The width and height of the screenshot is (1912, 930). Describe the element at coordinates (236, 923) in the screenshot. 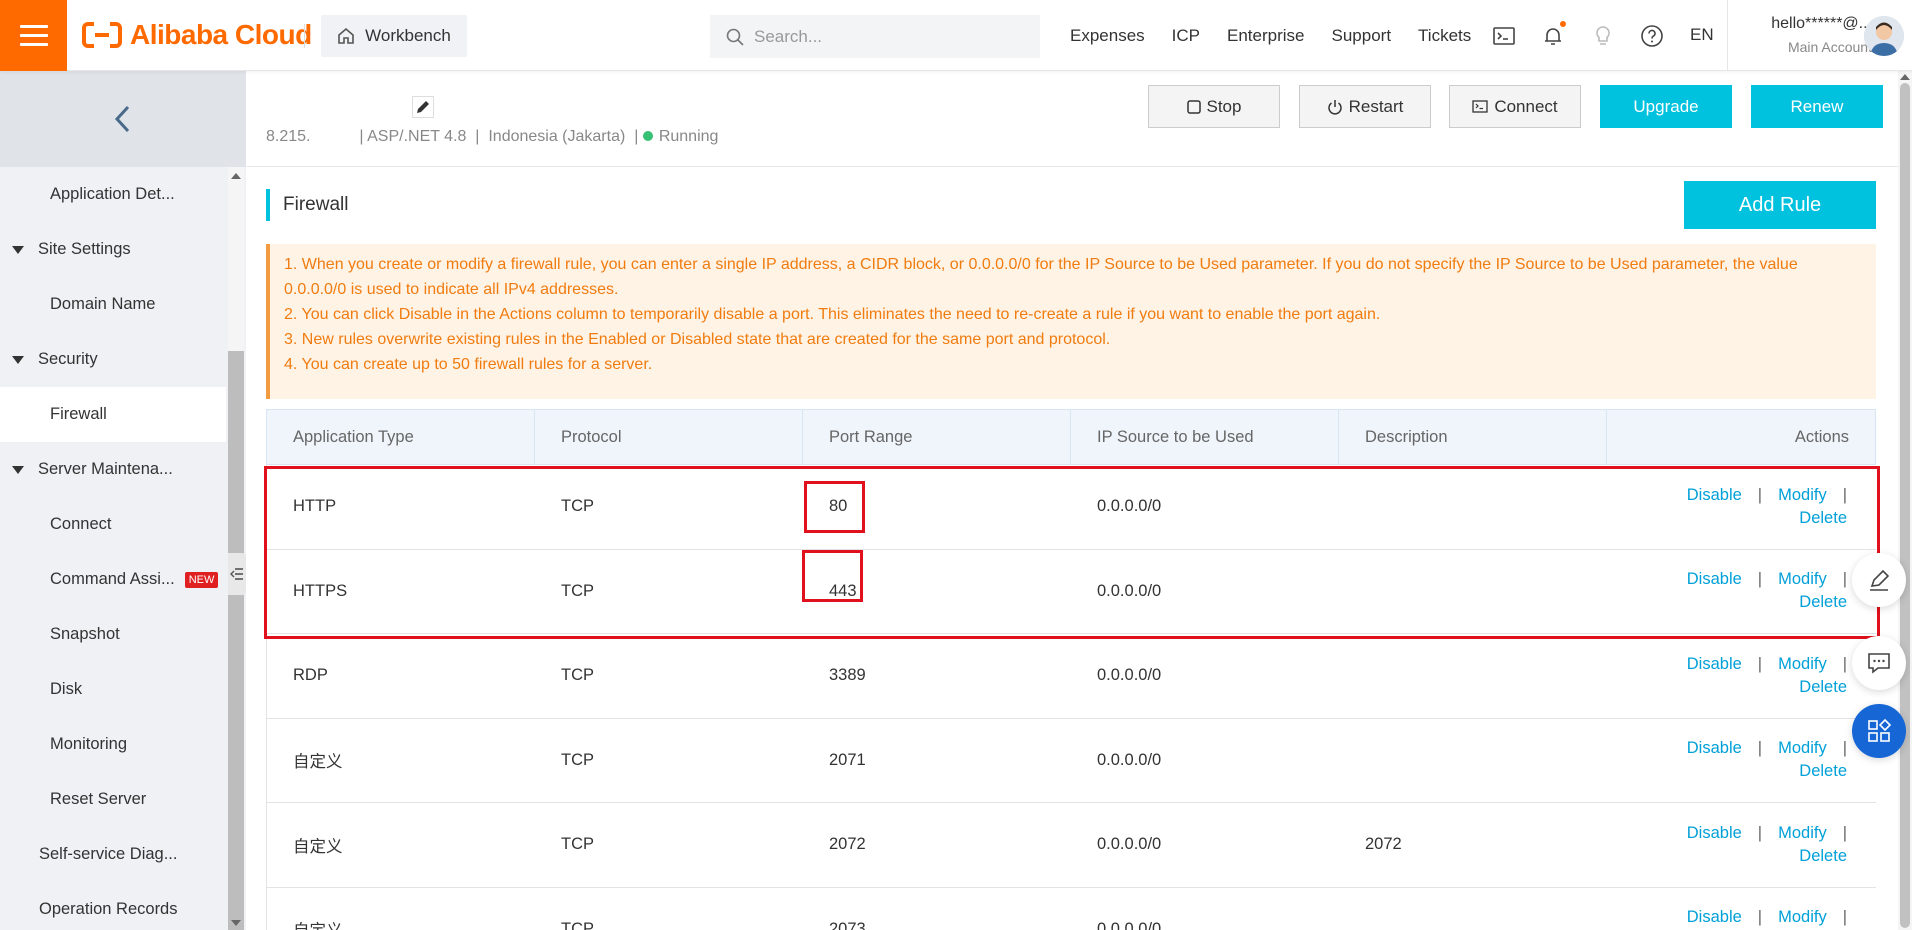

I see `scroll-down-arrow-icon` at that location.